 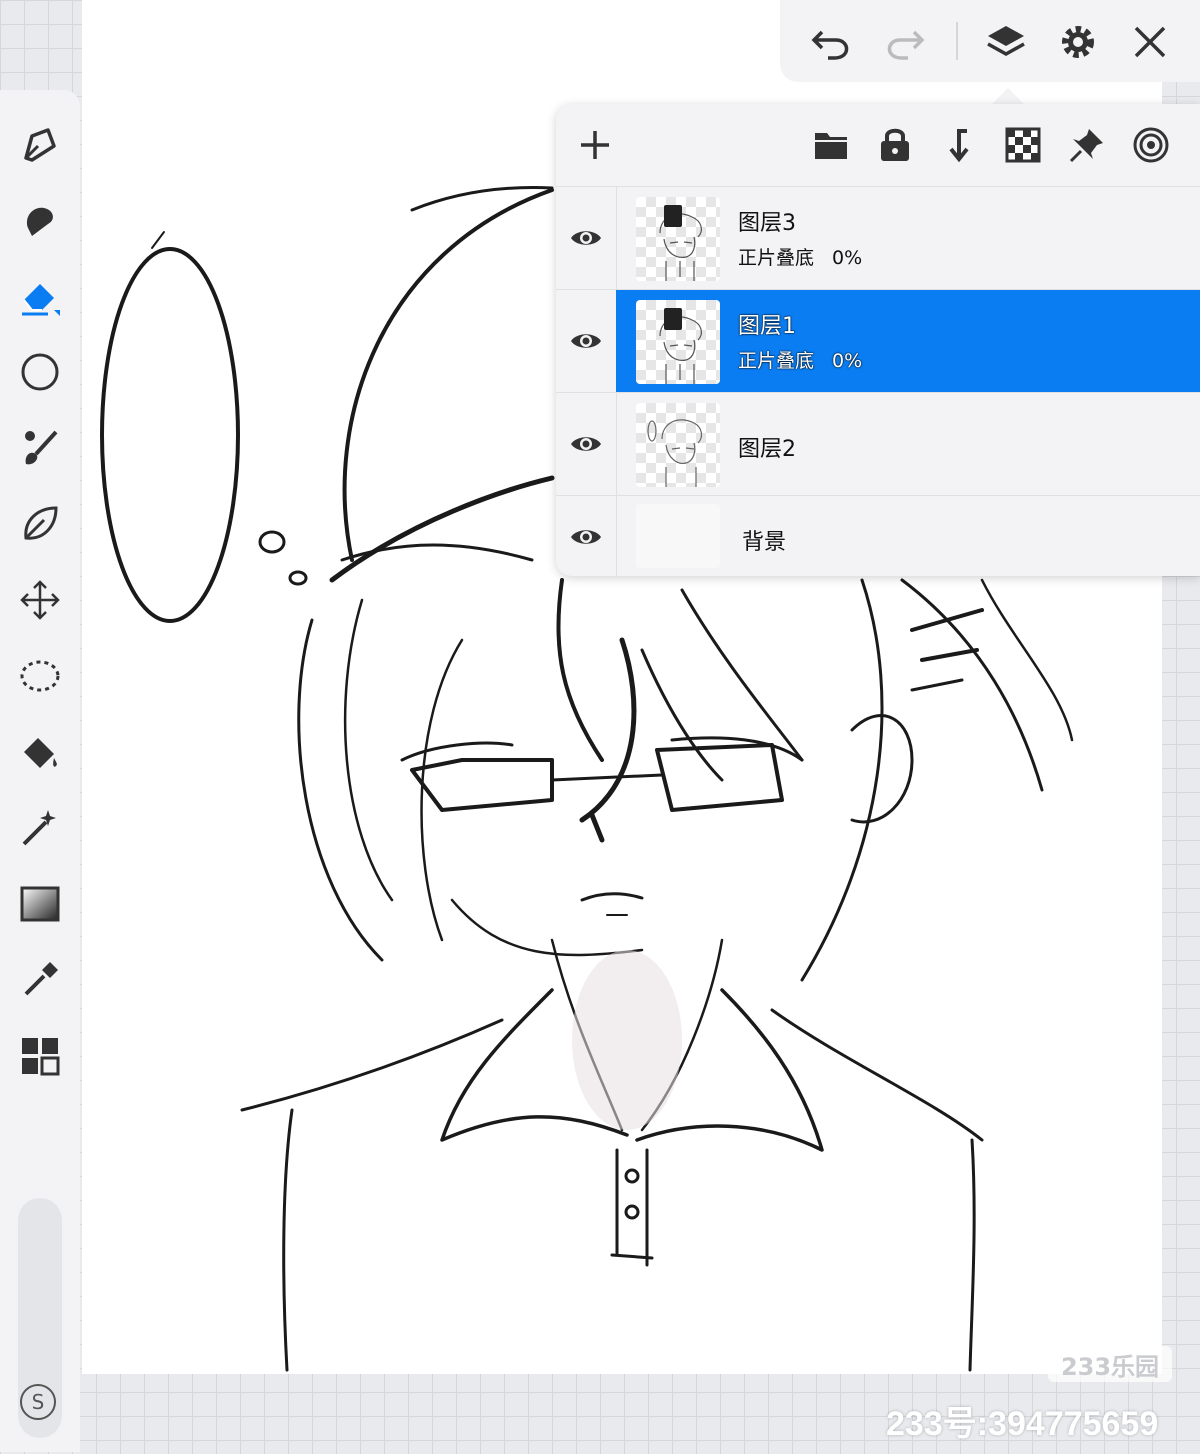 I want to click on layers-icon, so click(x=1006, y=42).